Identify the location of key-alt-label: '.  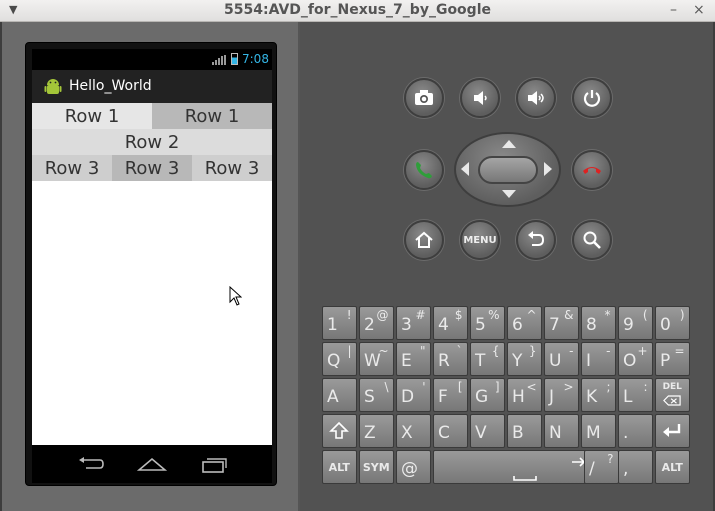
(424, 387).